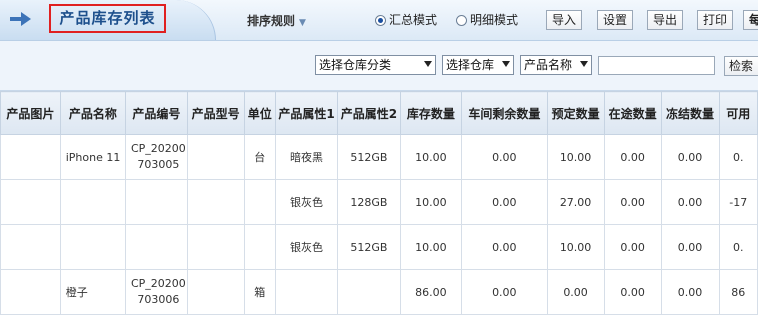 Image resolution: width=758 pixels, height=315 pixels. I want to click on column-header: 车间剩余数量, so click(504, 113).